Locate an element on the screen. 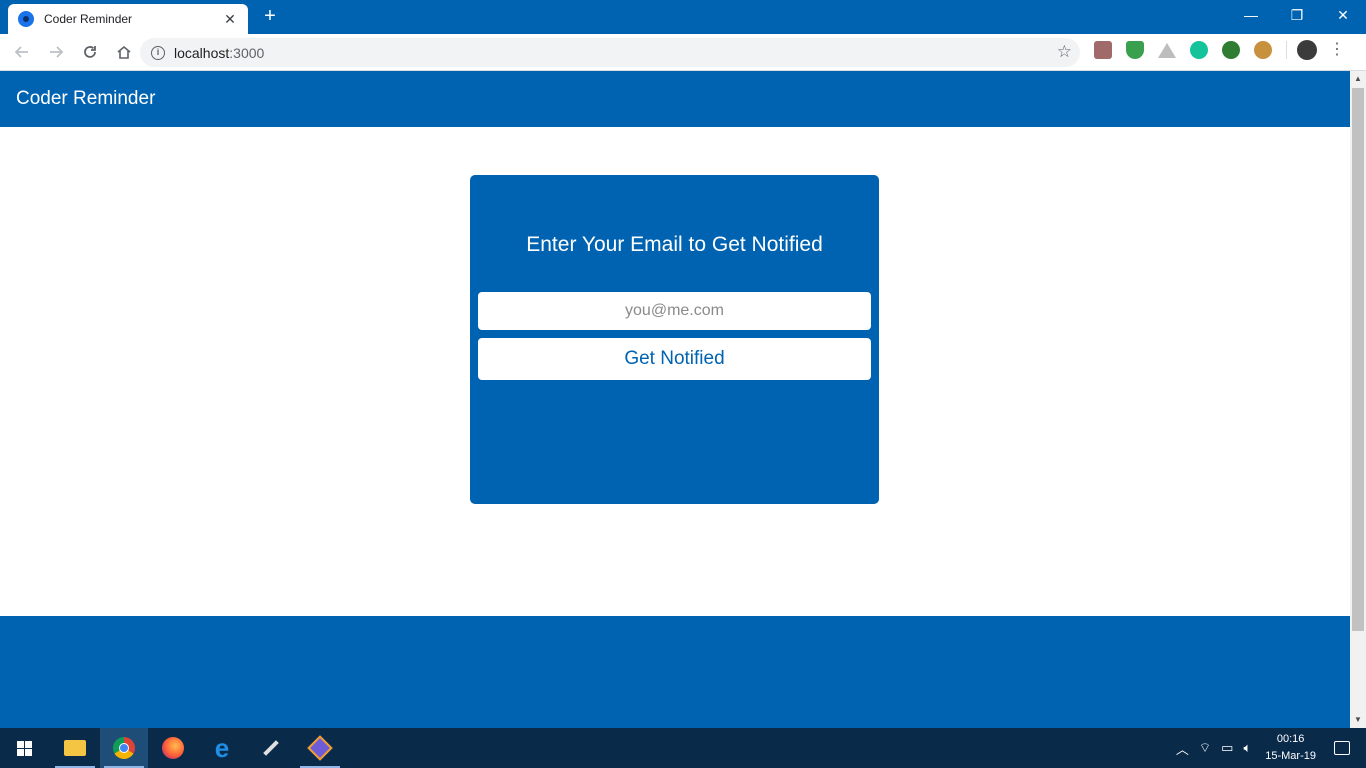 Image resolution: width=1366 pixels, height=768 pixels. app-header: Coder Reminder is located at coordinates (675, 99).